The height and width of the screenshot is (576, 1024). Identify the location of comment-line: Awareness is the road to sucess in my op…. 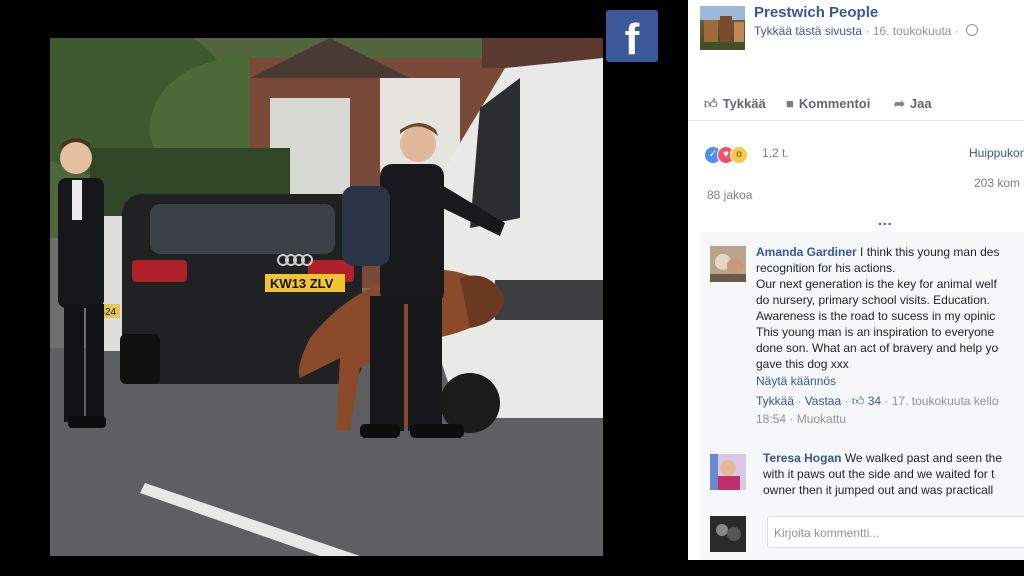
(876, 316).